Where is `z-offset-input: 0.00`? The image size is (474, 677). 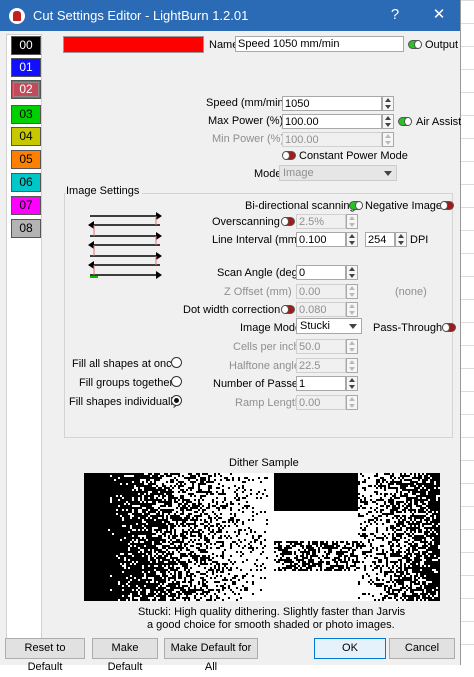
z-offset-input: 0.00 is located at coordinates (321, 291).